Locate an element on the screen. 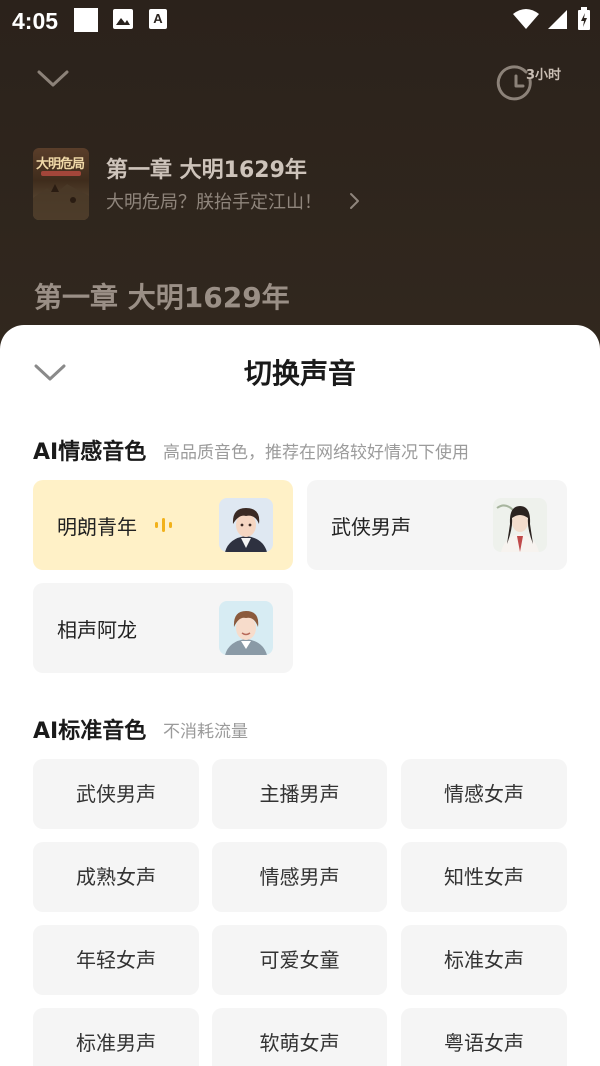 The width and height of the screenshot is (600, 1066). voice-avatar-cheerful-man is located at coordinates (246, 628).